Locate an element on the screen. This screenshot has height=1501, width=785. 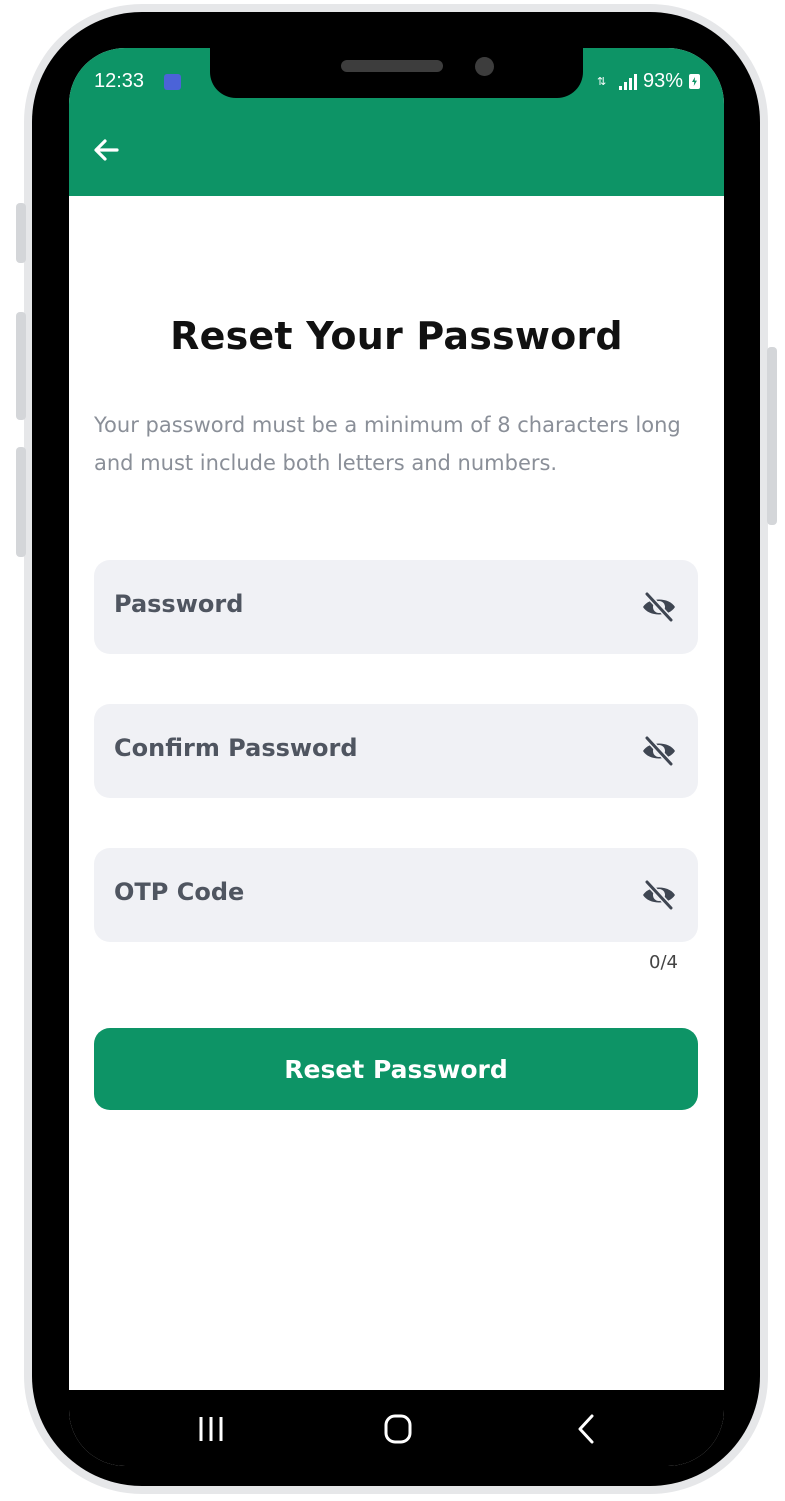
status-bar: 12:33 ⇅ 93% is located at coordinates (396, 79).